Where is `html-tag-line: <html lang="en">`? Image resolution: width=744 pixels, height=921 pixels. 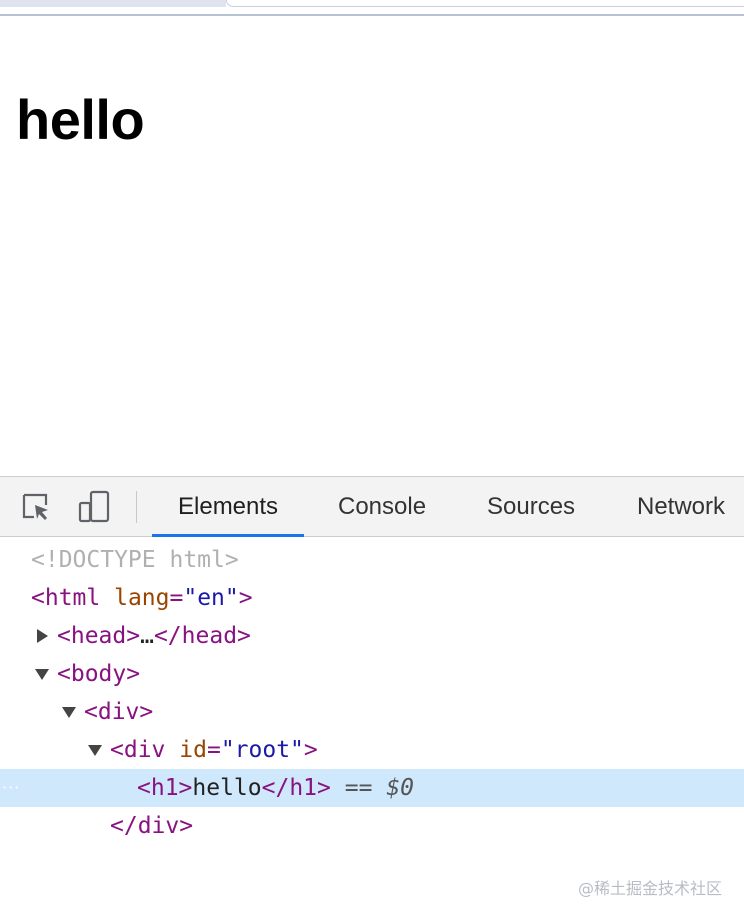 html-tag-line: <html lang="en"> is located at coordinates (142, 598).